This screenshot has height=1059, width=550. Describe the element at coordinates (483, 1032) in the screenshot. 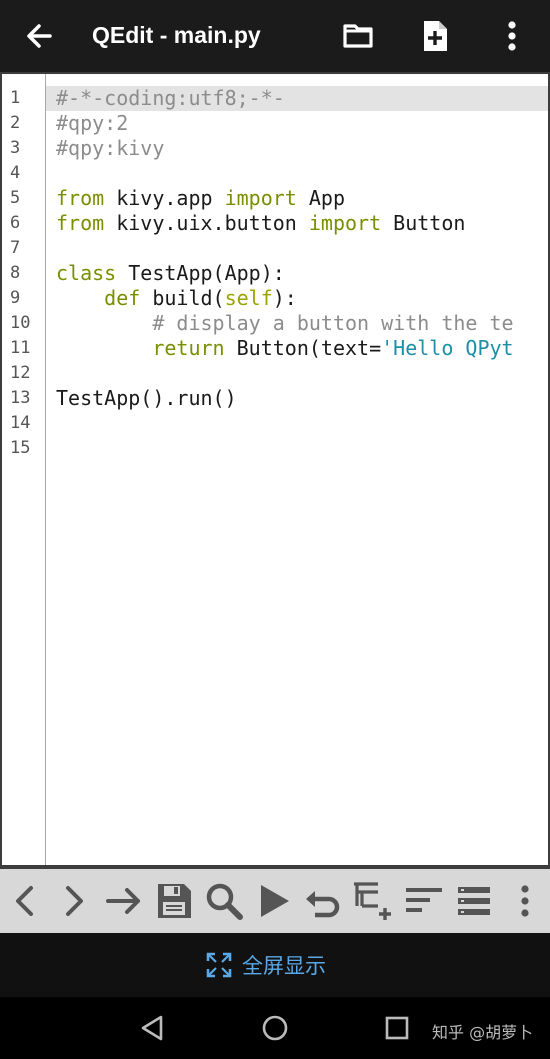

I see `watermark: 知乎 @胡萝卜` at that location.